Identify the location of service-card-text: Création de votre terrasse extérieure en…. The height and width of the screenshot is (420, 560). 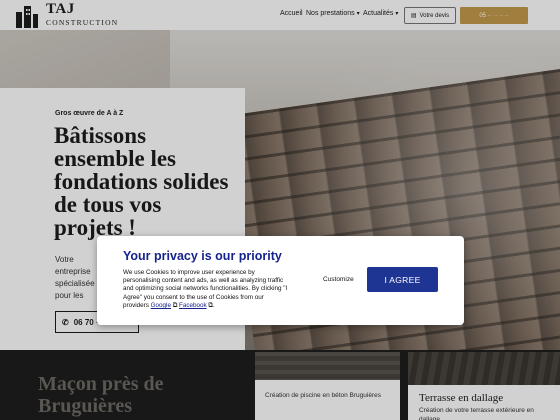
(476, 413).